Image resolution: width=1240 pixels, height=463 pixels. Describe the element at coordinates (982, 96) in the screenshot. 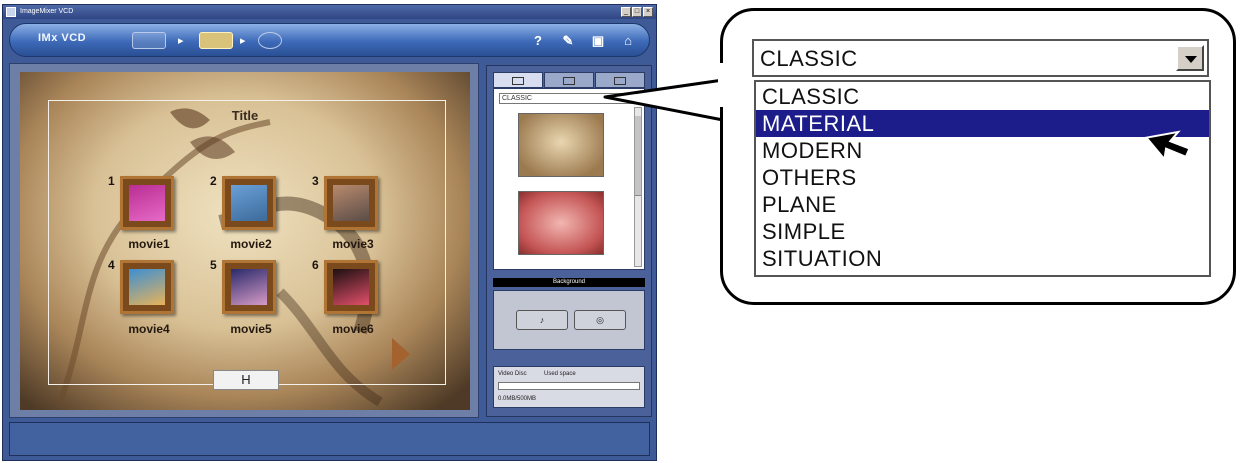

I see `dropdown-option: CLASSIC` at that location.